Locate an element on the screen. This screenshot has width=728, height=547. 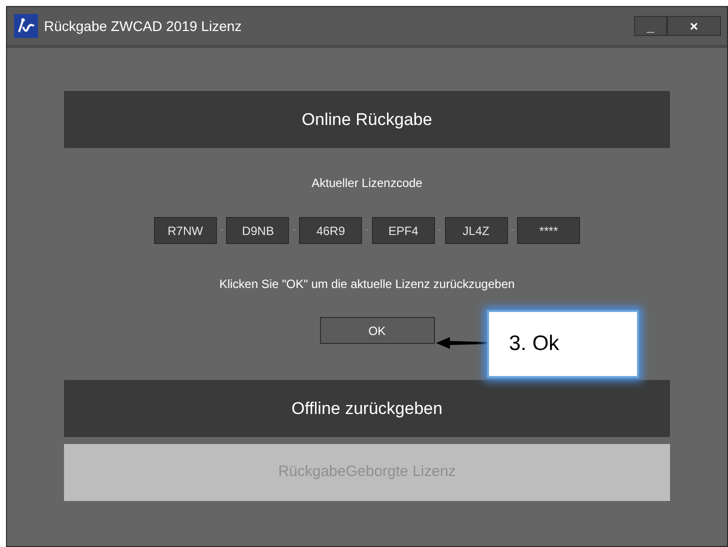
minimize-button: _ is located at coordinates (650, 26).